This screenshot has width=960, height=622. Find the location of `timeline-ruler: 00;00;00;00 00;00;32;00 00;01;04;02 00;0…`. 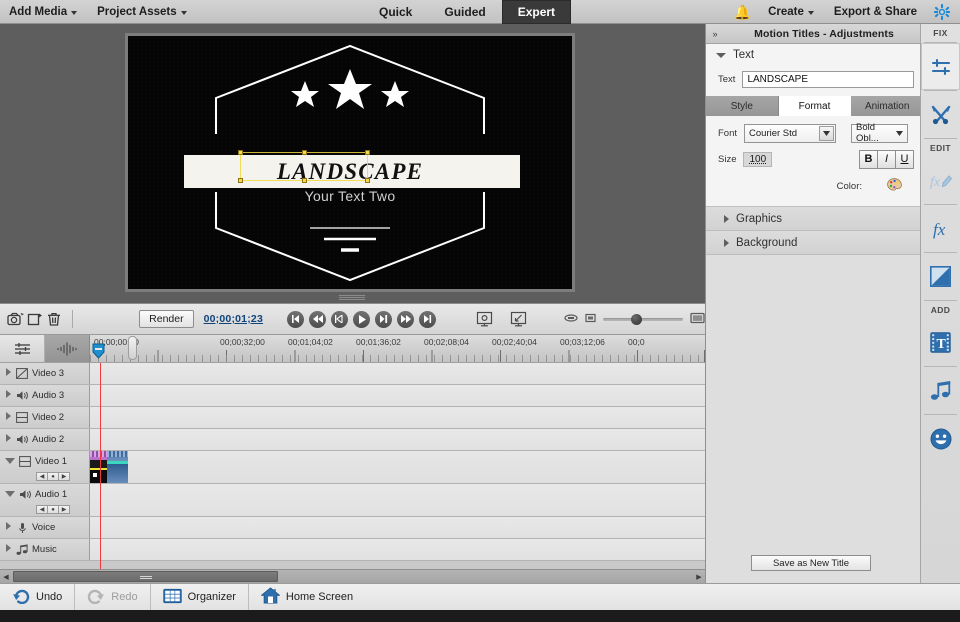

timeline-ruler: 00;00;00;00 00;00;32;00 00;01;04;02 00;0… is located at coordinates (397, 348).